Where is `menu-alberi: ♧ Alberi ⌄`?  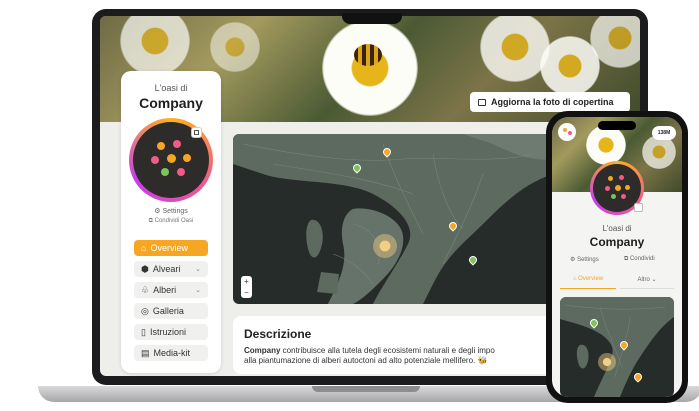 menu-alberi: ♧ Alberi ⌄ is located at coordinates (171, 290).